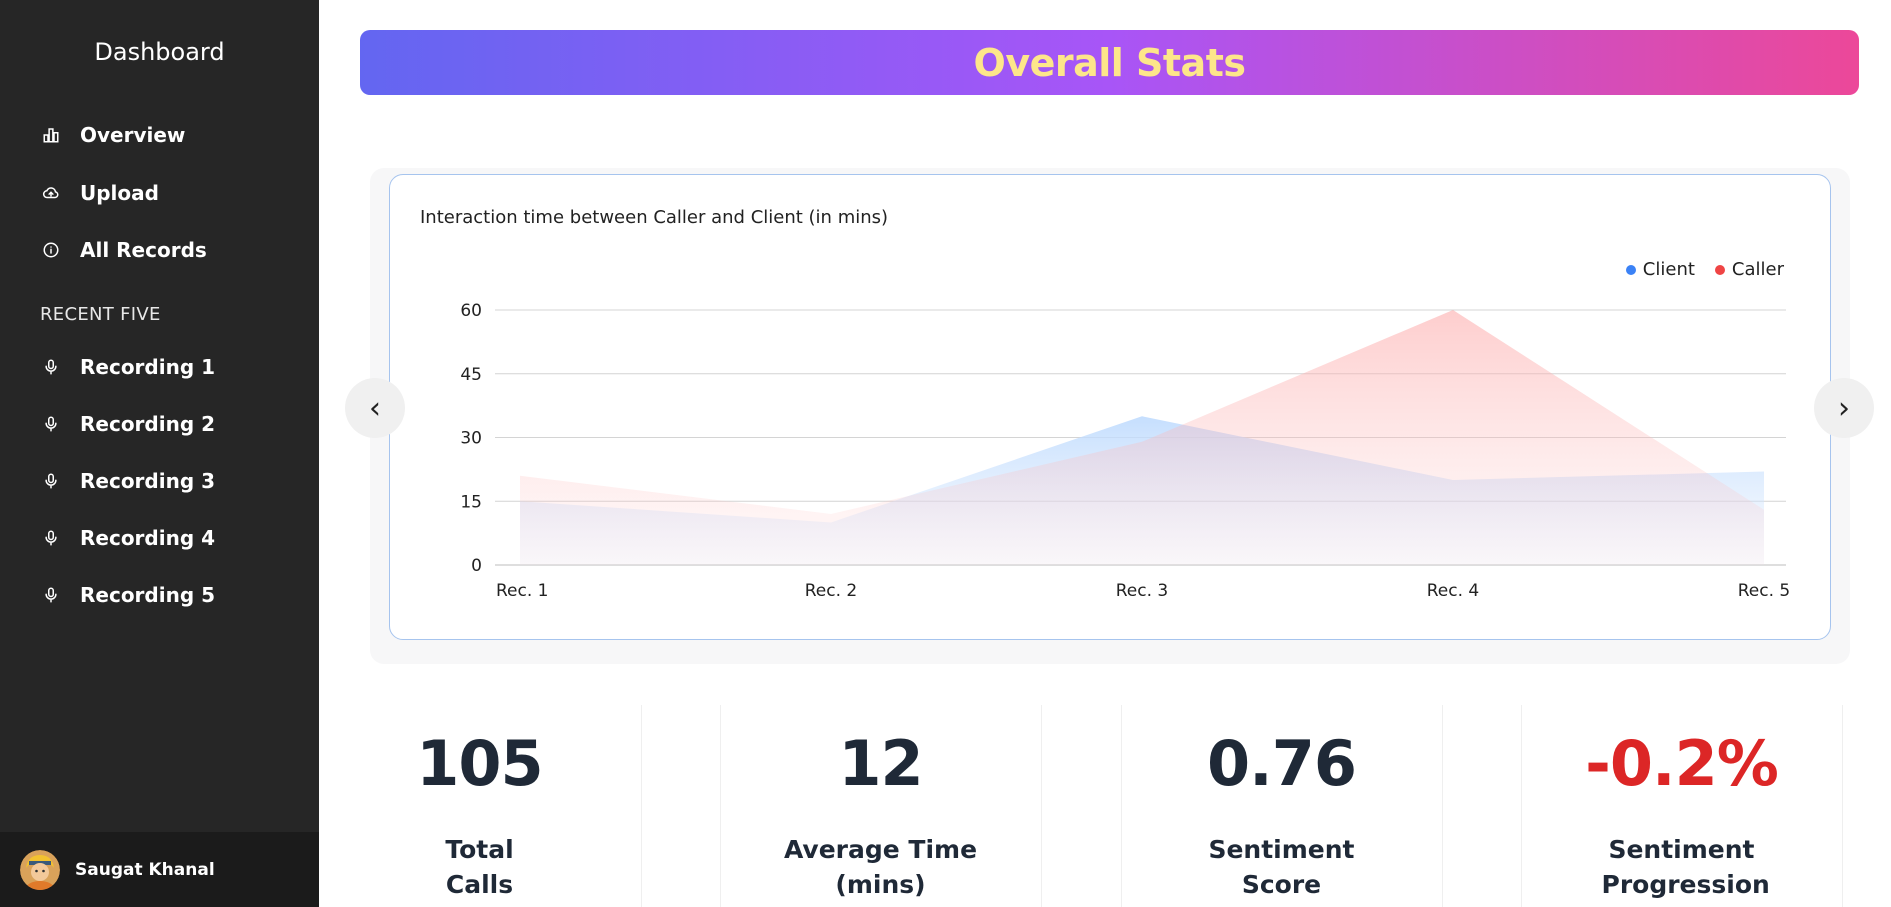 The width and height of the screenshot is (1891, 907). Describe the element at coordinates (148, 538) in the screenshot. I see `recent-item-label: Recording 4` at that location.